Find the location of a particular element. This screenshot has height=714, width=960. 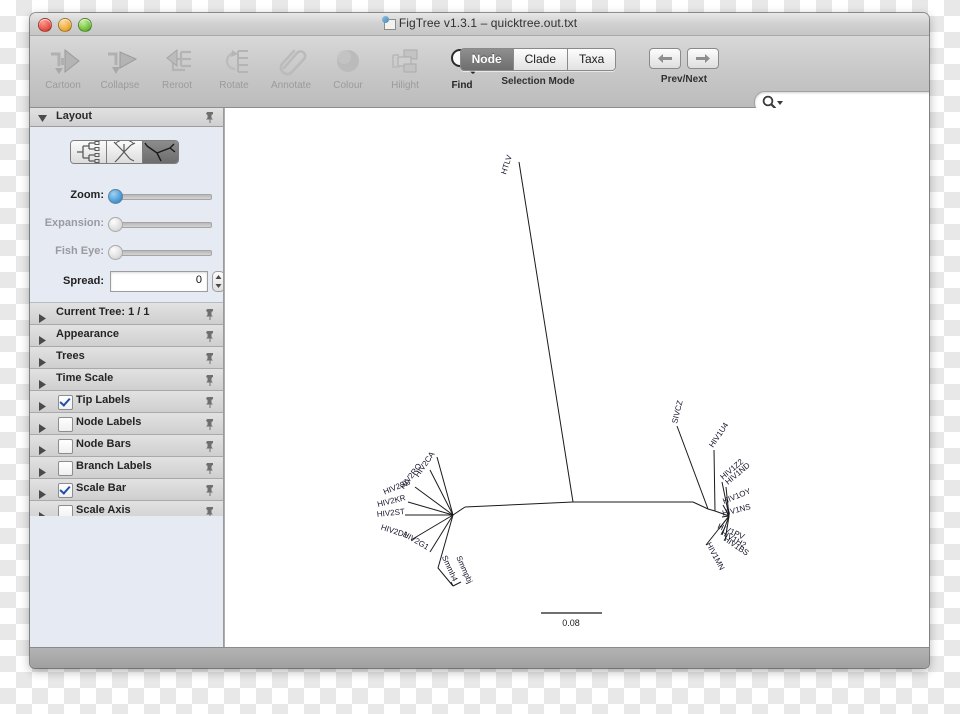

tip-label-sivcz: SIVCZ is located at coordinates (677, 411).